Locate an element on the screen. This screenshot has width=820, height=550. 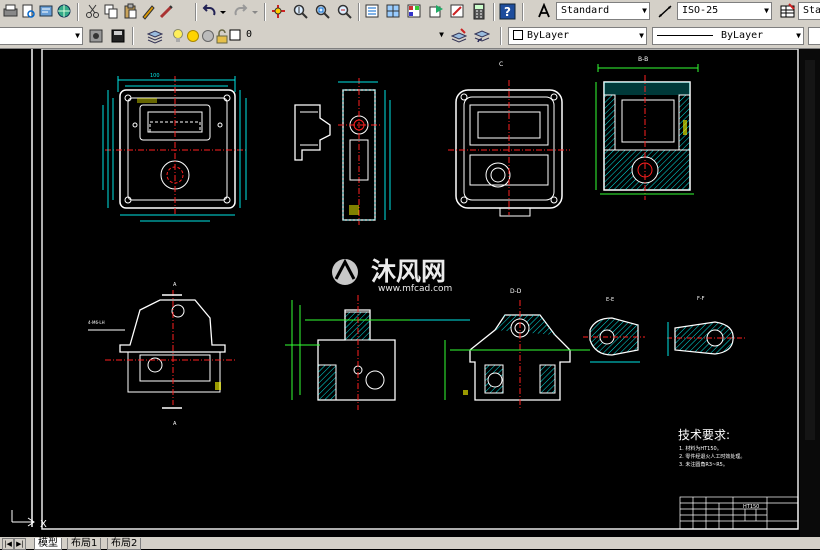
linetype-sample is located at coordinates (685, 35).